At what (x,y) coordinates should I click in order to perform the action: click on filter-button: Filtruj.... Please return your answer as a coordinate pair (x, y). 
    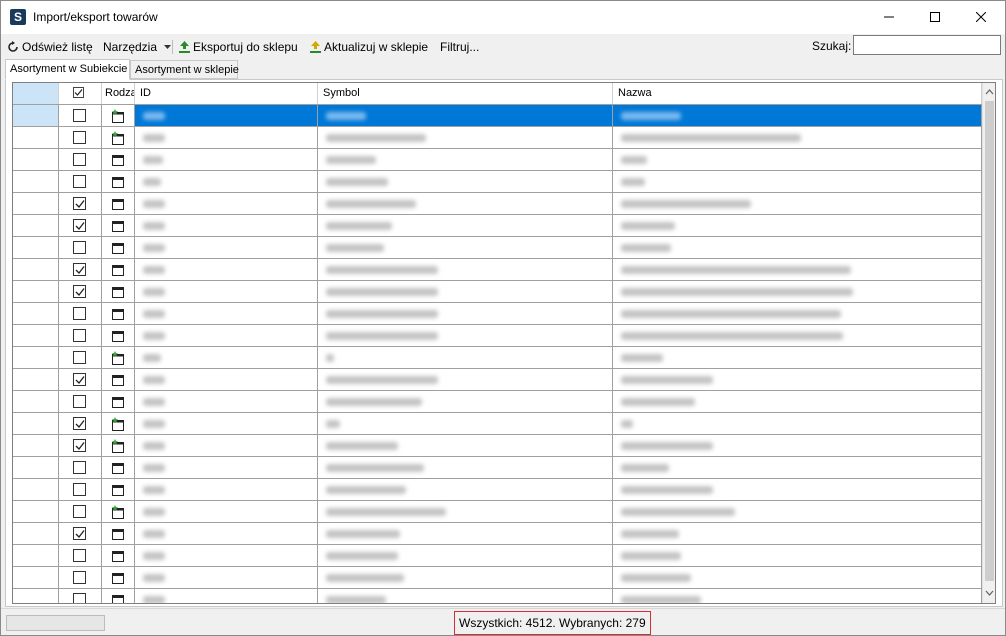
    Looking at the image, I should click on (459, 47).